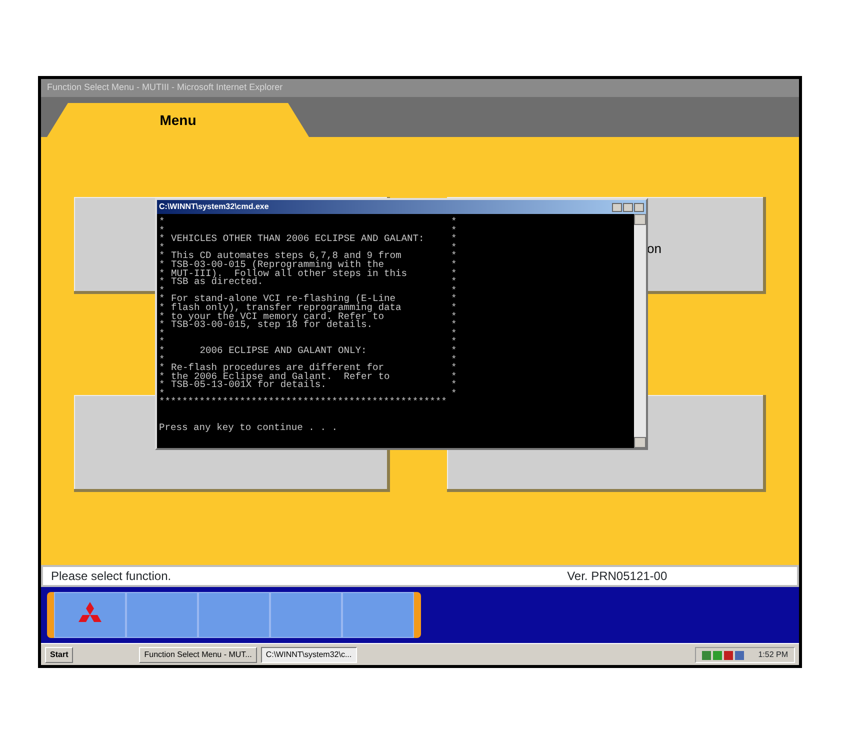 This screenshot has height=745, width=841. Describe the element at coordinates (214, 207) in the screenshot. I see `console-title: C:\WINNT\system32\cmd.exe` at that location.